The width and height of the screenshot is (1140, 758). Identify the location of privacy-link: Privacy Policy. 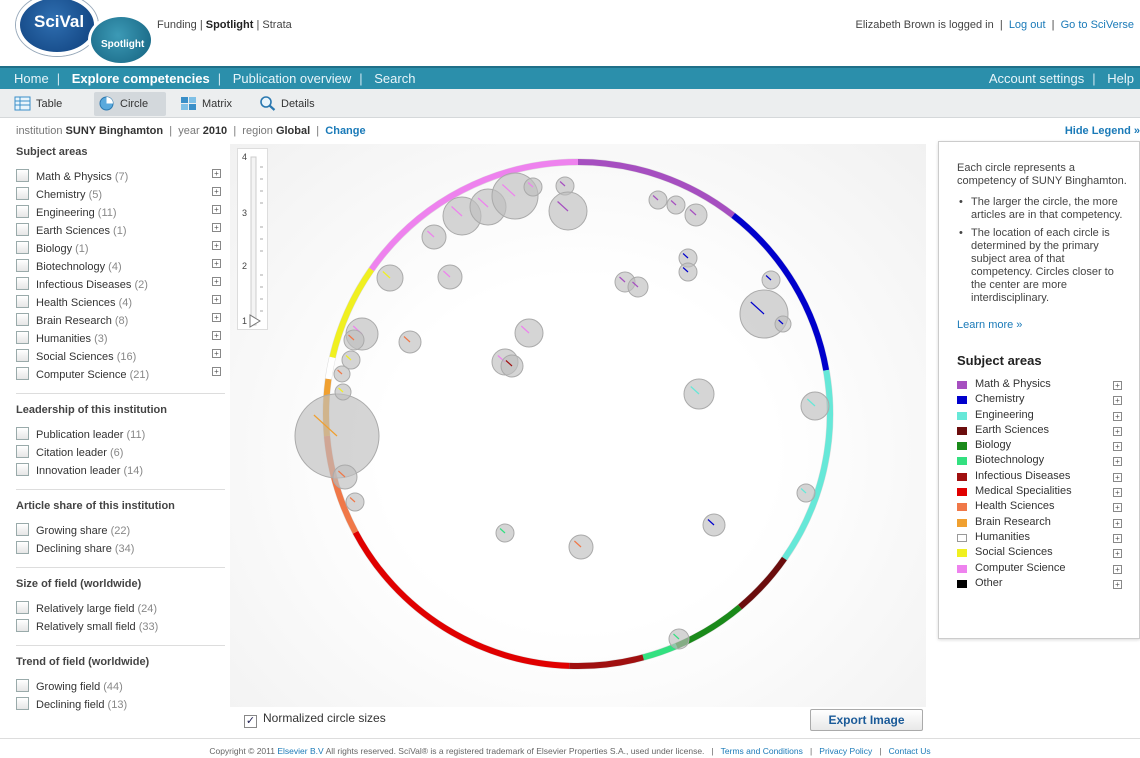
(845, 751).